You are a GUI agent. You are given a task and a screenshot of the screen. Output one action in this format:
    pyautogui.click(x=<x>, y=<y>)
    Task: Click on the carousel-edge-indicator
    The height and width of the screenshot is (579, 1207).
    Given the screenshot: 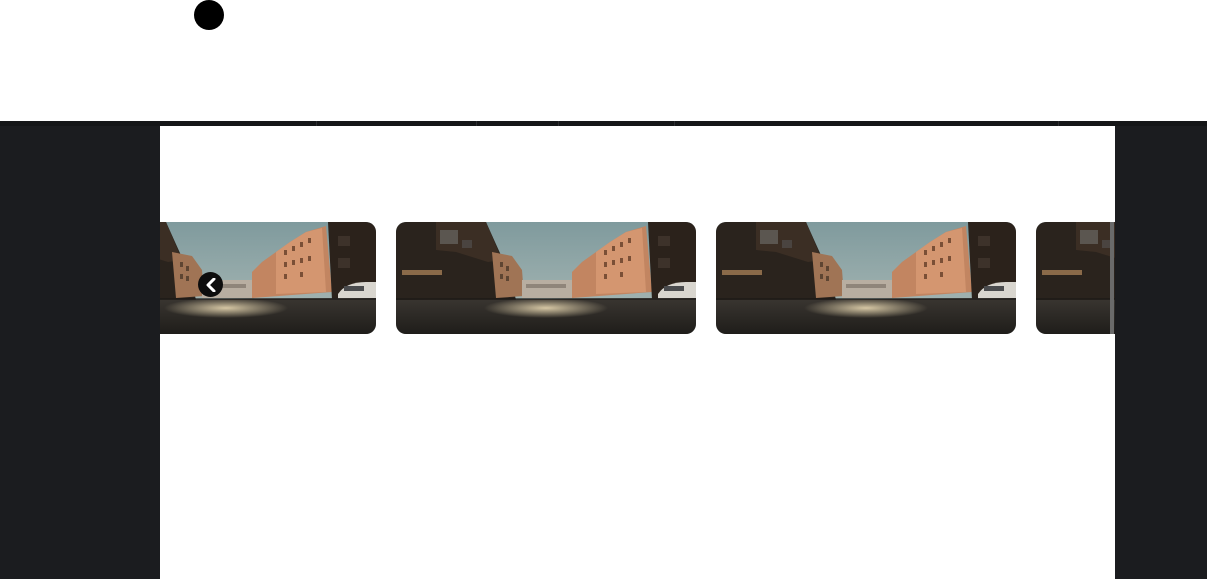 What is the action you would take?
    pyautogui.click(x=1112, y=278)
    